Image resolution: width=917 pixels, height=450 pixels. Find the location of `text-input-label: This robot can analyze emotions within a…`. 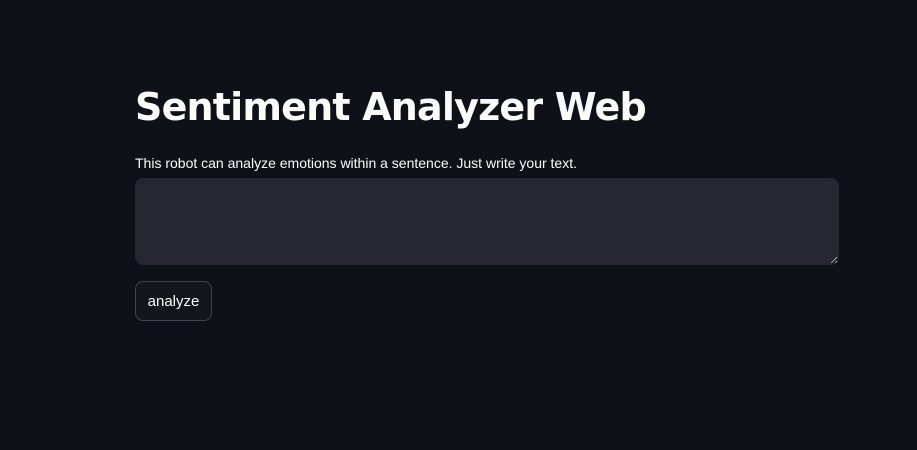

text-input-label: This robot can analyze emotions within a… is located at coordinates (356, 163).